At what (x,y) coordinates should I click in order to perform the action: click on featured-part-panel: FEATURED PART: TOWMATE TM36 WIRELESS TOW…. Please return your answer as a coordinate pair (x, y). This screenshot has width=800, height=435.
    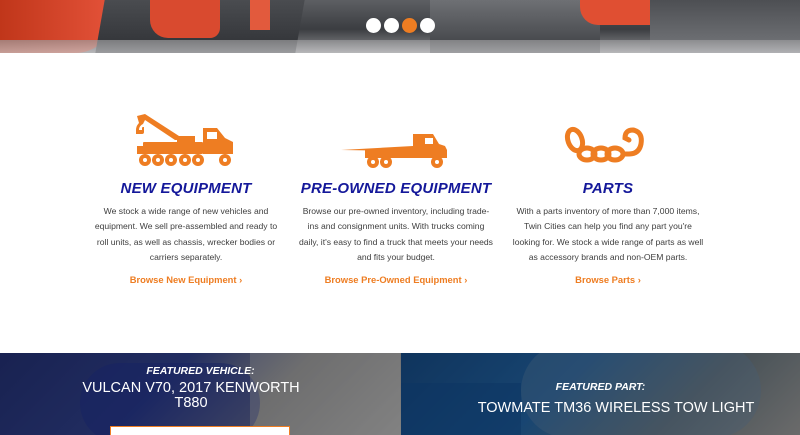
    Looking at the image, I should click on (600, 394).